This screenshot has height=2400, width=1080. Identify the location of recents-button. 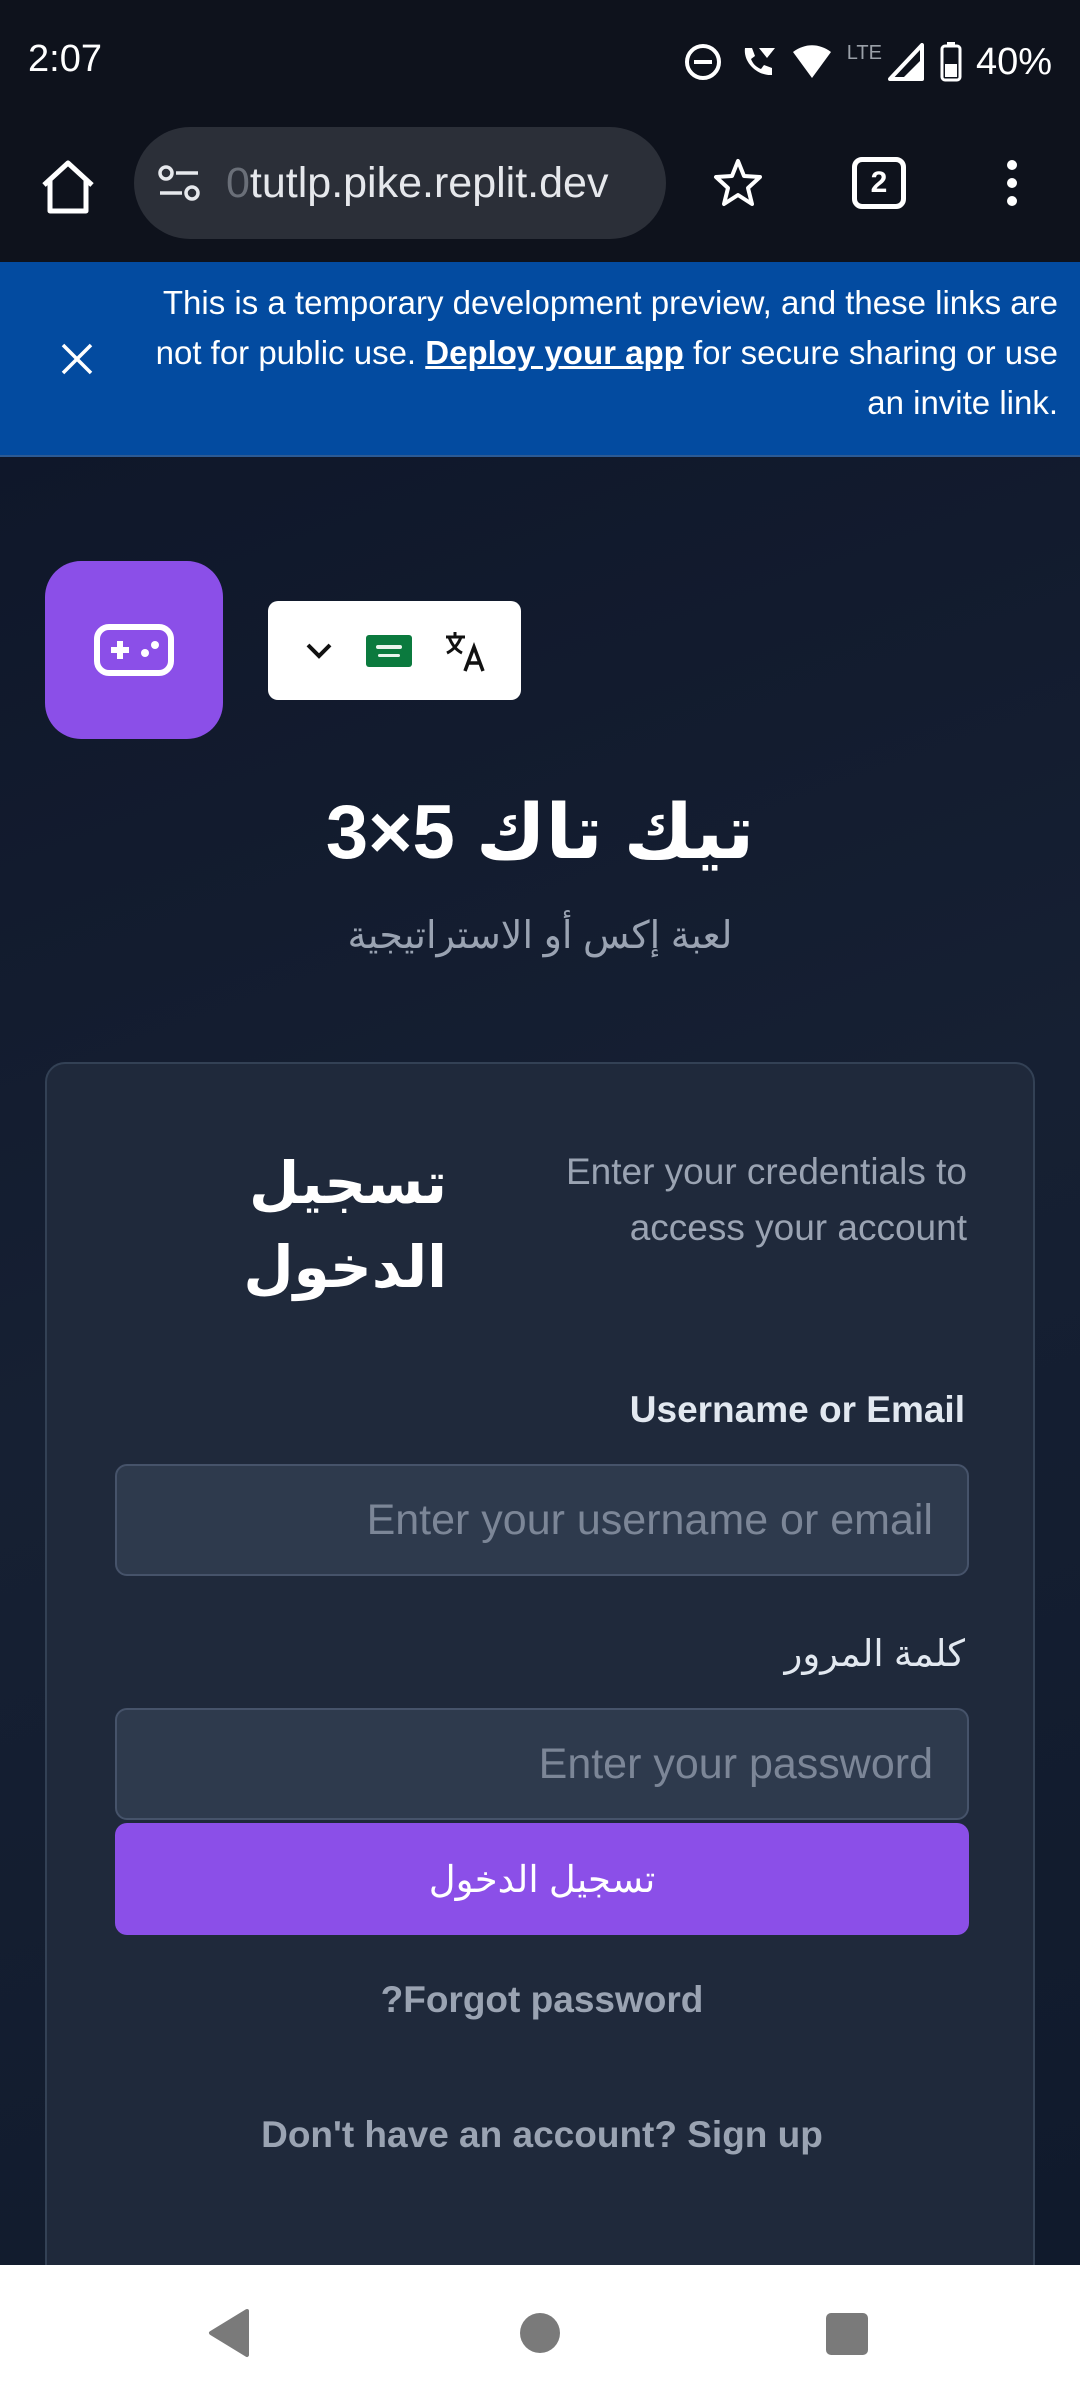
(847, 2334).